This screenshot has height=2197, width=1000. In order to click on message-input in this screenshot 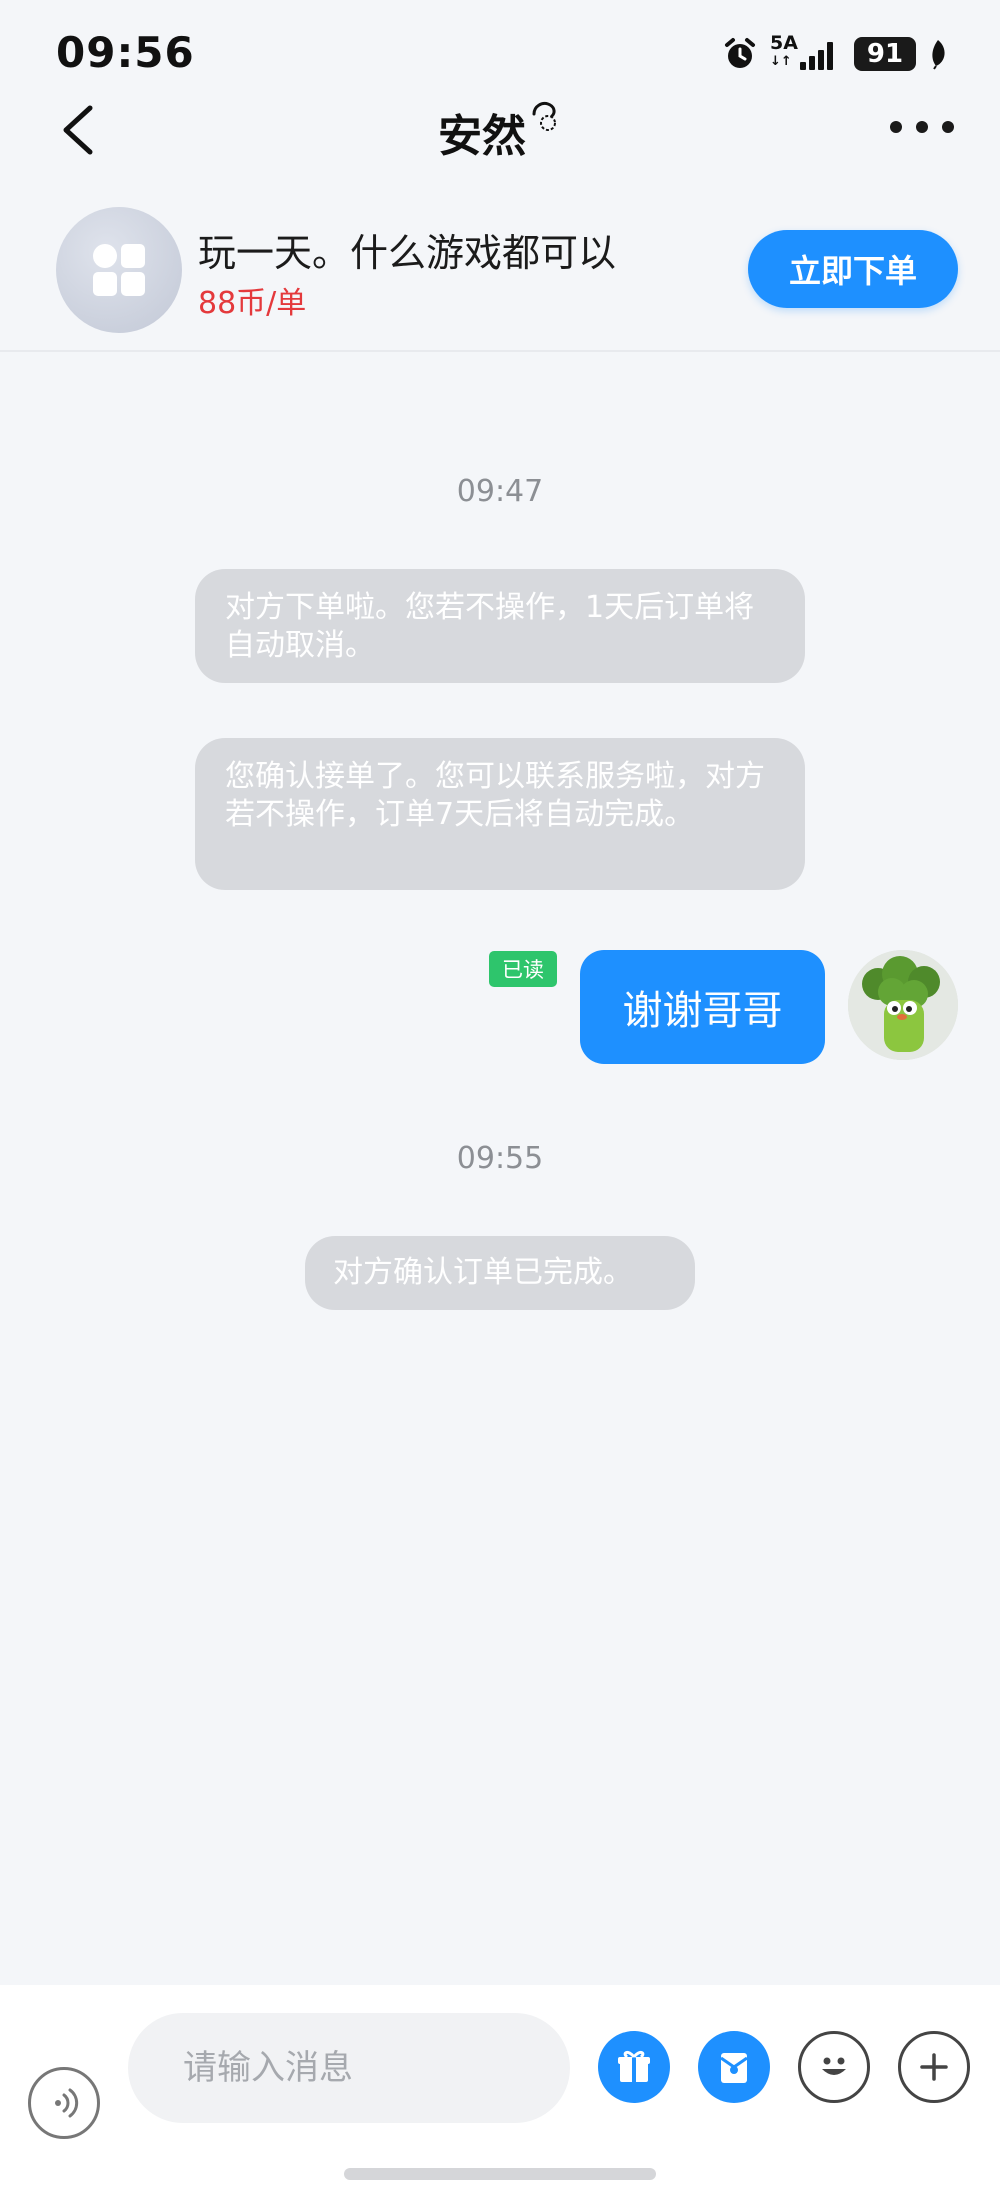, I will do `click(349, 2068)`.